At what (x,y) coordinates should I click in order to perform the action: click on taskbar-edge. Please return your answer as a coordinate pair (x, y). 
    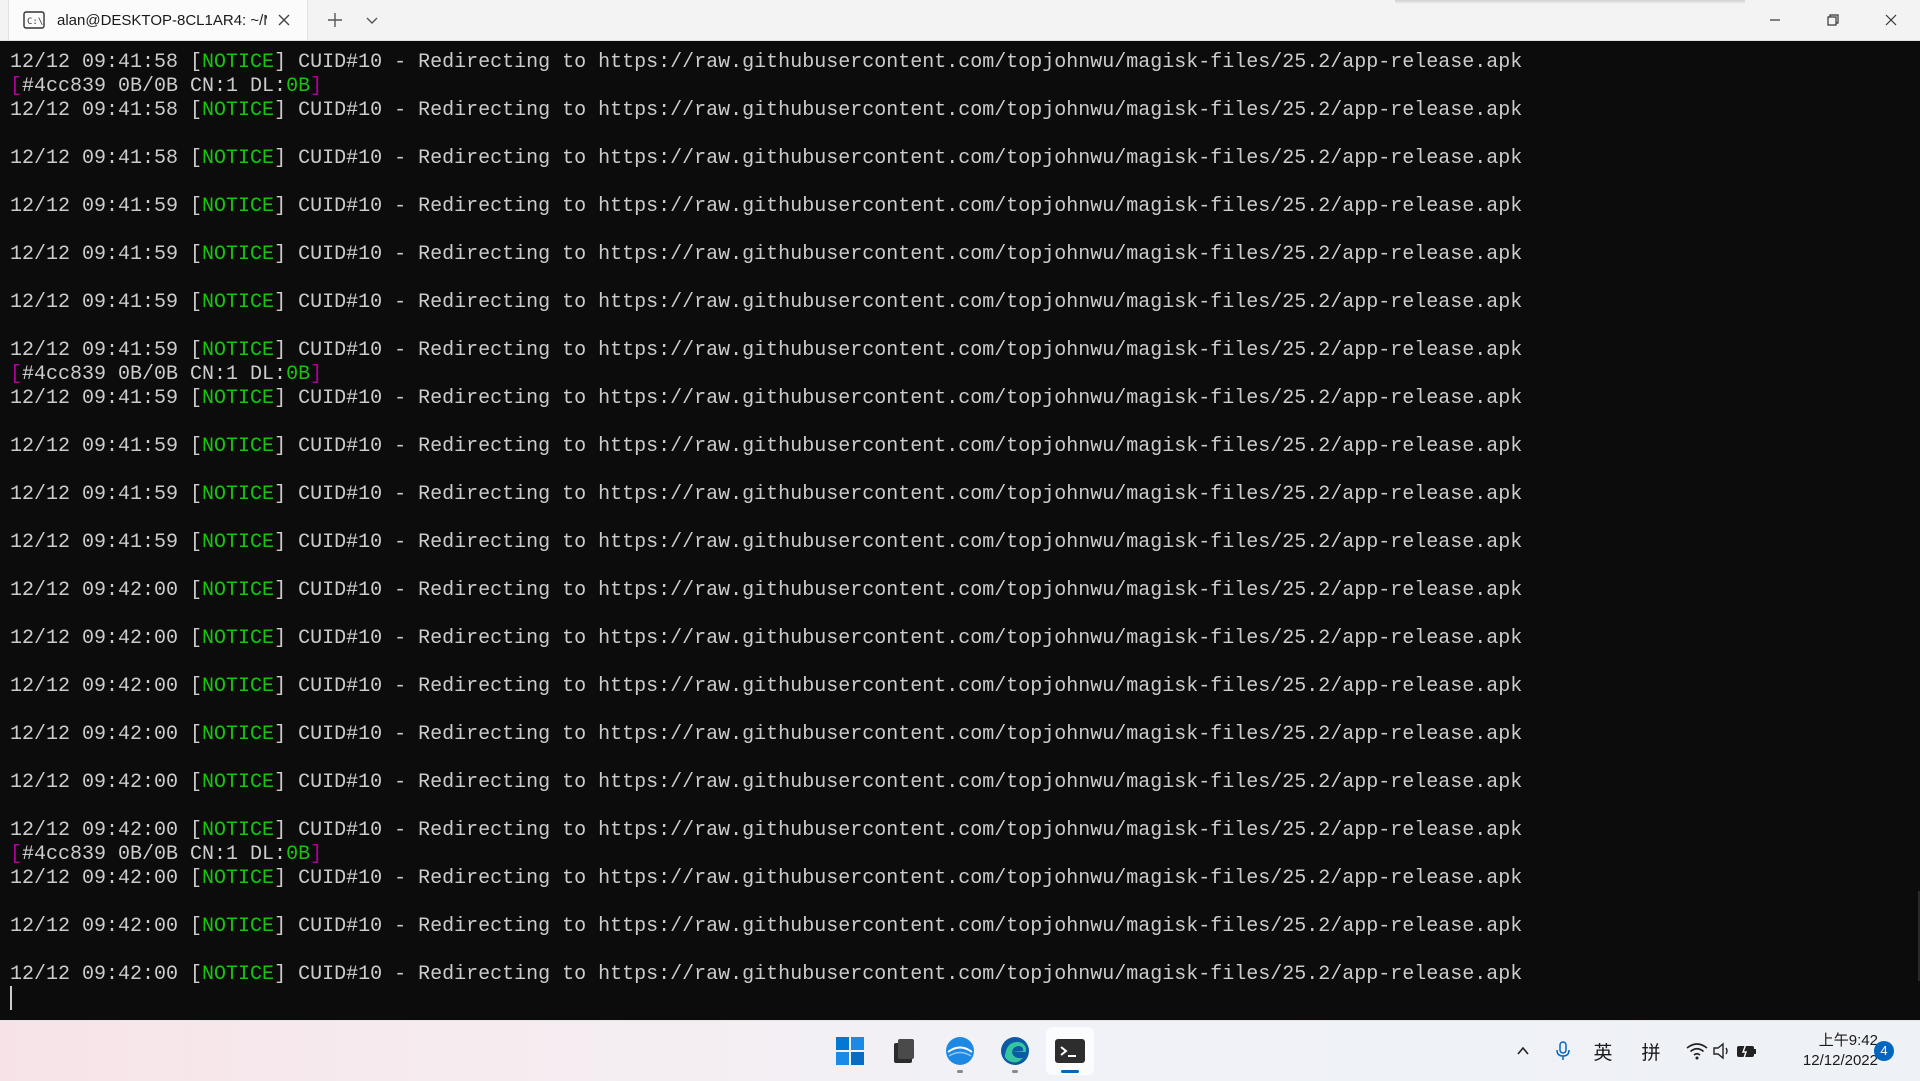
    Looking at the image, I should click on (1015, 1051).